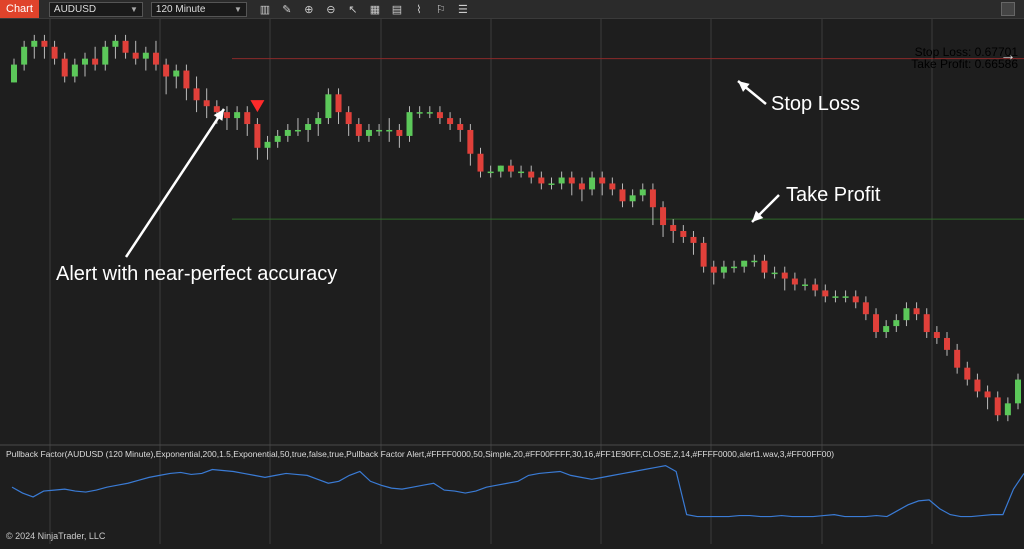  I want to click on instrument-selector: AUDUSD ▼, so click(95, 9).